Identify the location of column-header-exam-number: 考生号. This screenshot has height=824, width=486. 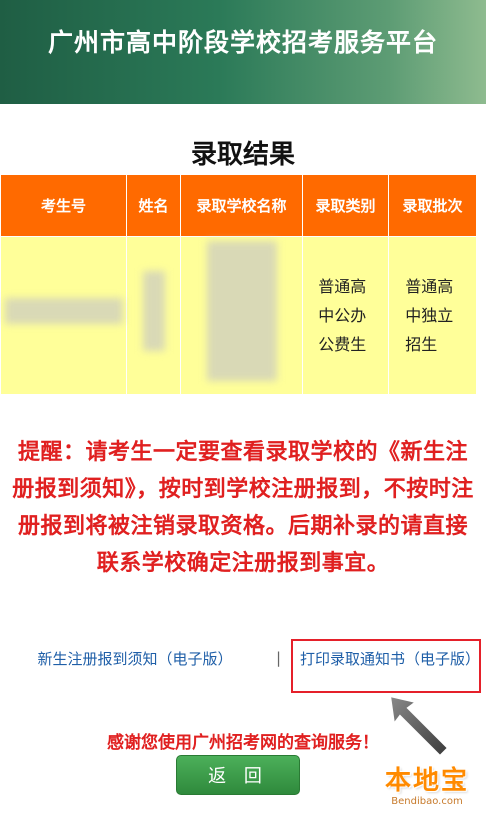
(63, 205).